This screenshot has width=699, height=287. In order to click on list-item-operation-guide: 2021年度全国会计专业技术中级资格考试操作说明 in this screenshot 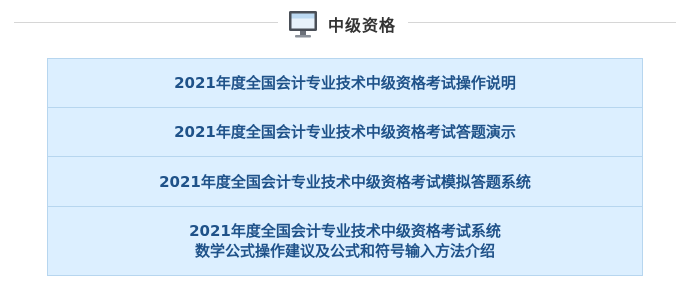, I will do `click(345, 83)`.